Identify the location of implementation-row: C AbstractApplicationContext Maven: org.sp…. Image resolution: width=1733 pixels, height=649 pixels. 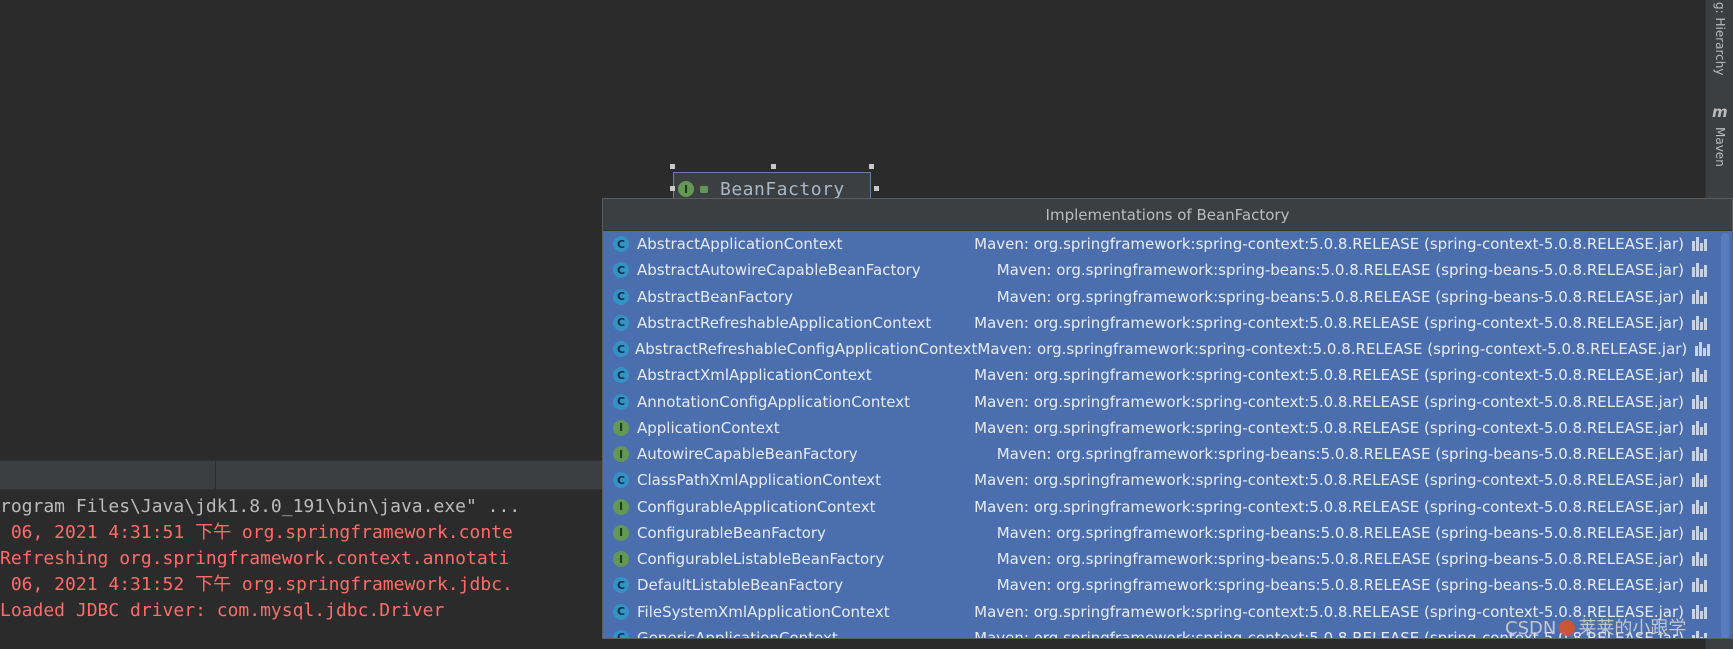
(1158, 244).